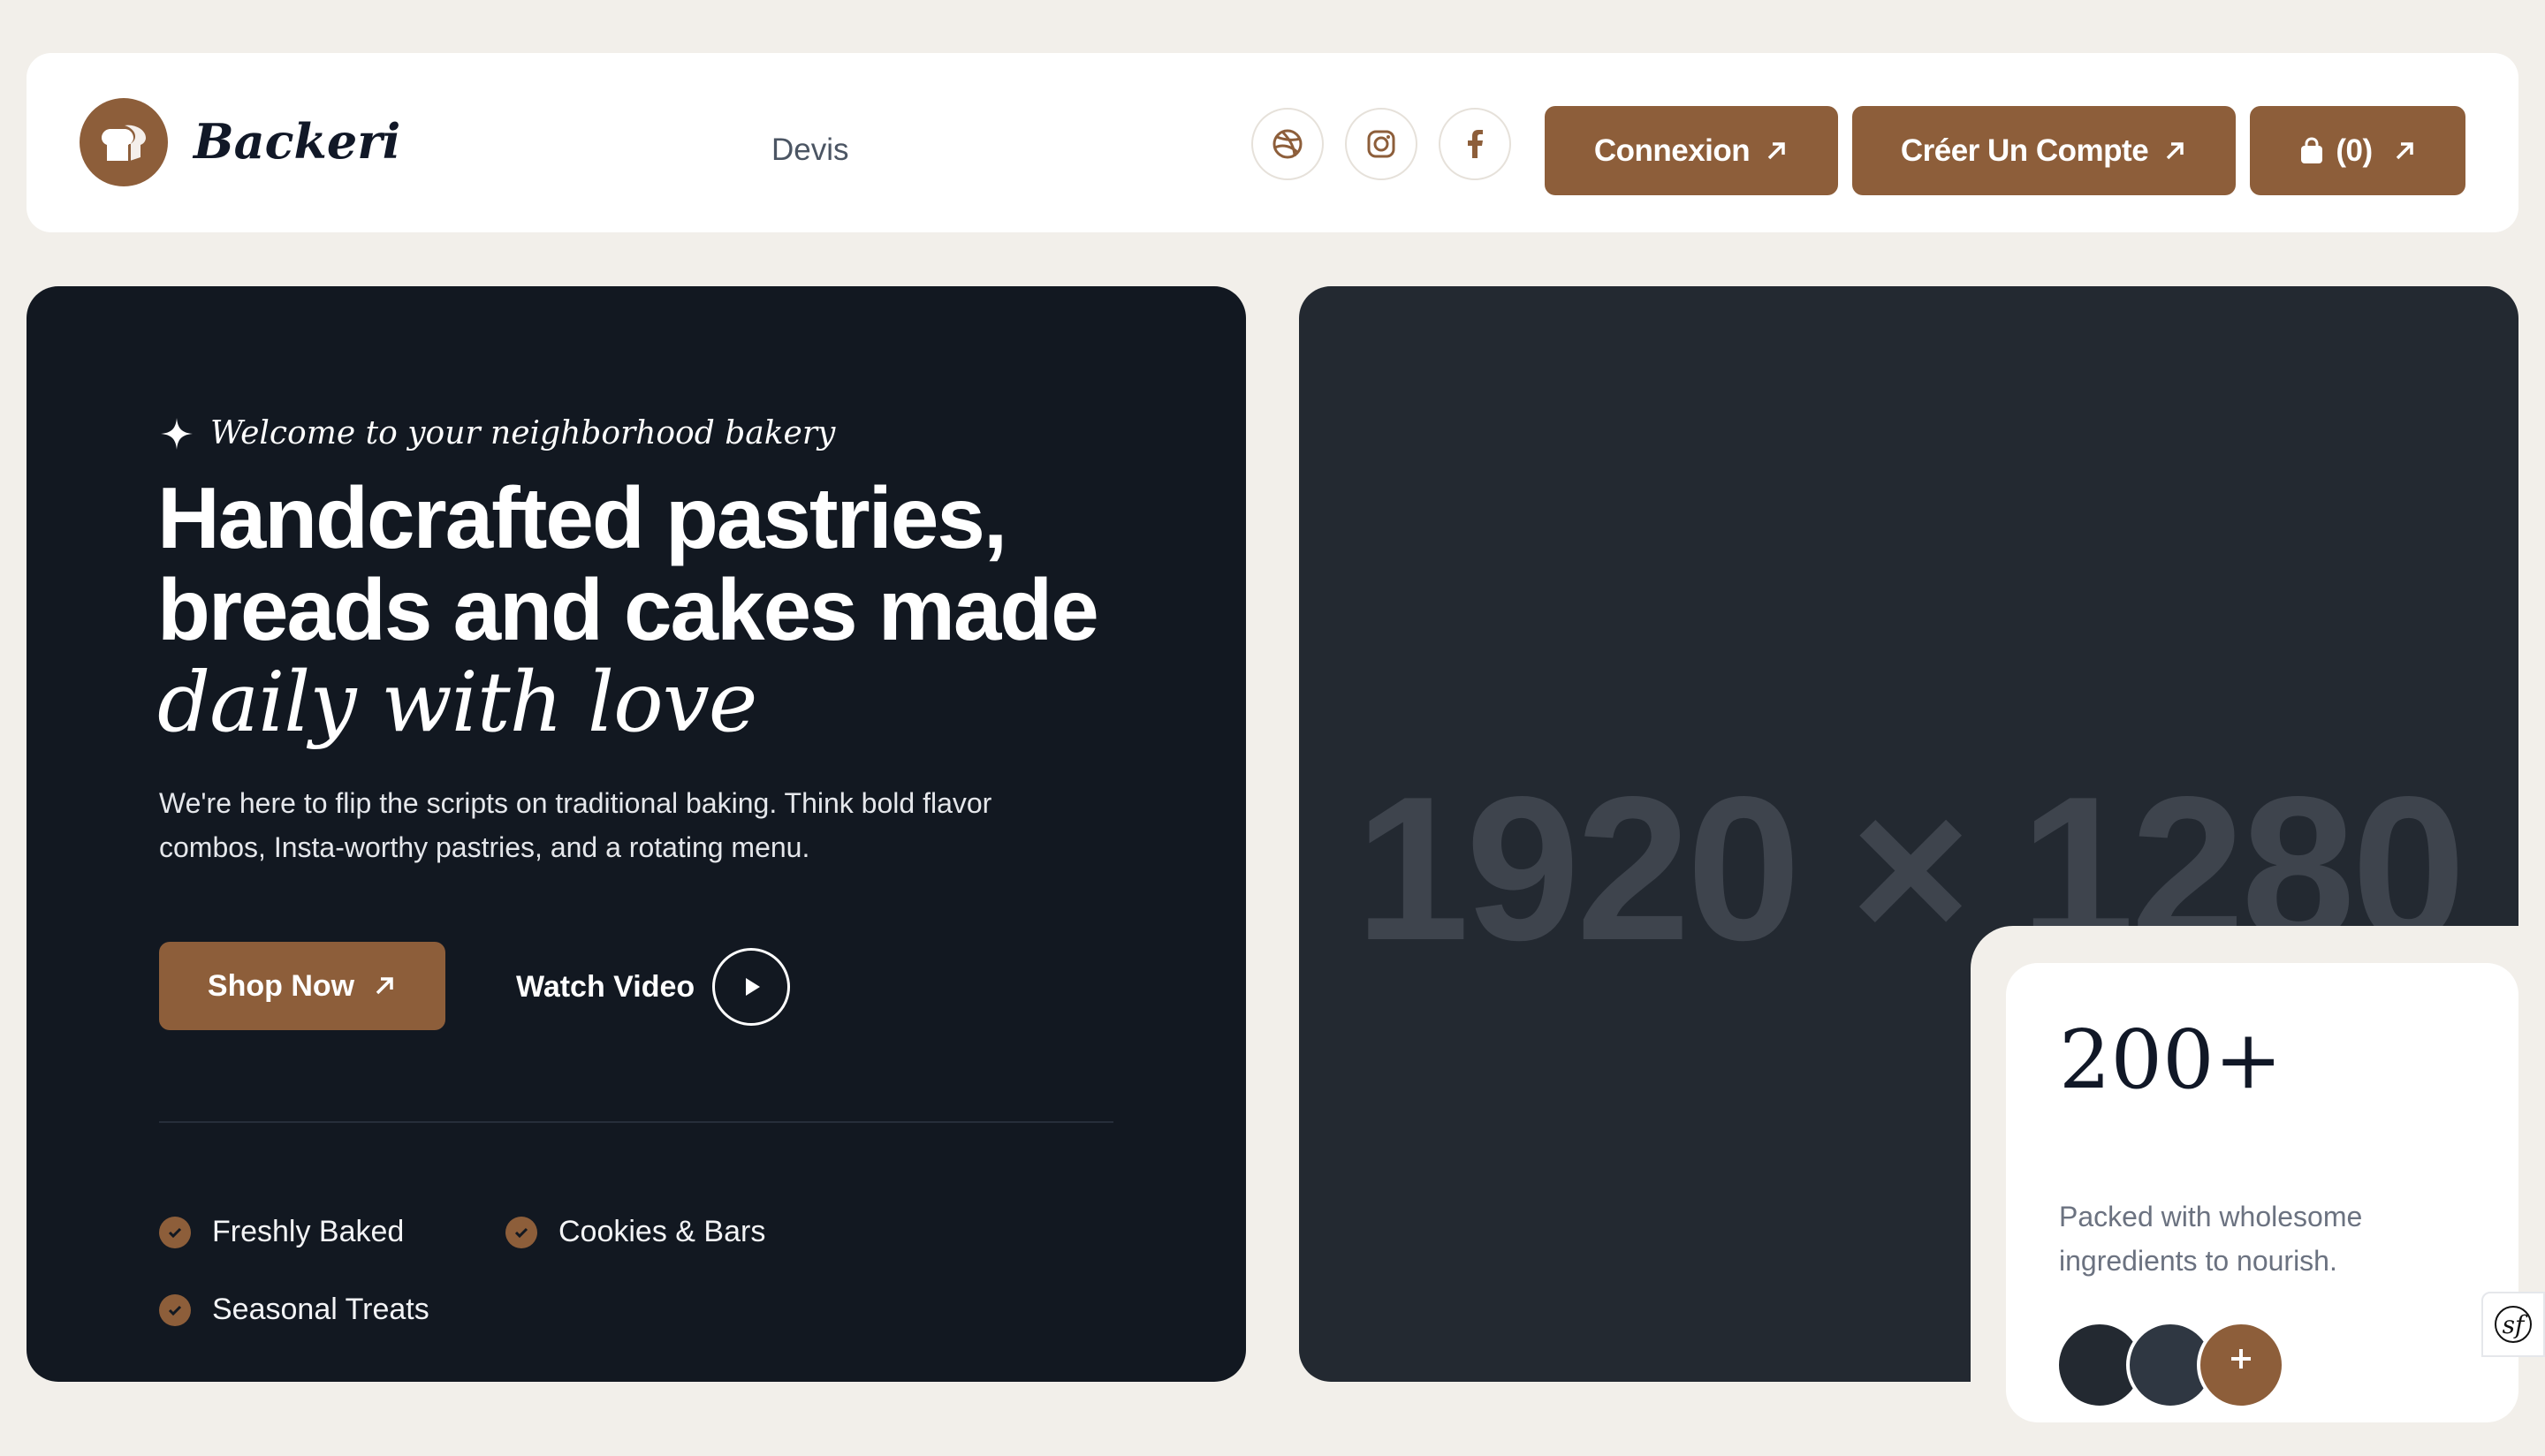 This screenshot has height=1456, width=2545. Describe the element at coordinates (2024, 150) in the screenshot. I see `signup-button-label: Créer Un Compte` at that location.